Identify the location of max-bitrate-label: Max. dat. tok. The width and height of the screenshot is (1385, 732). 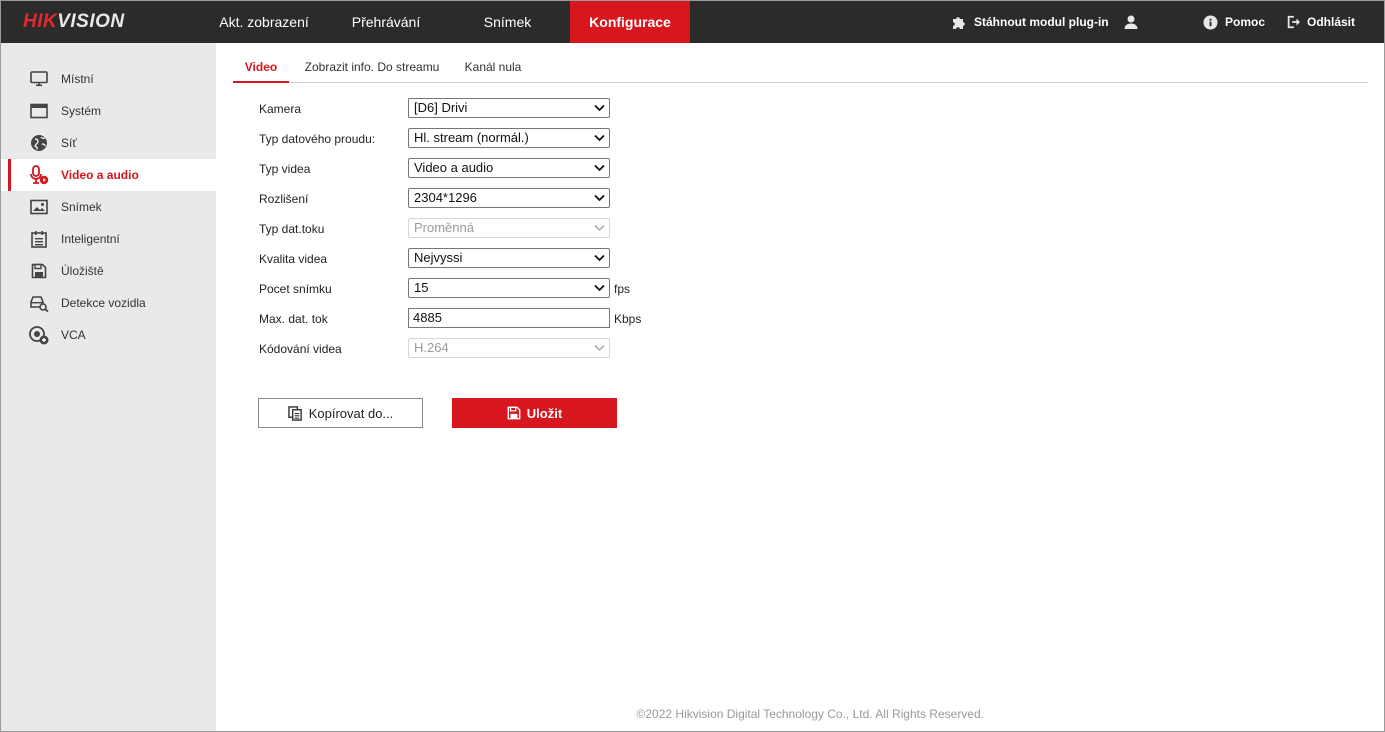
(293, 319).